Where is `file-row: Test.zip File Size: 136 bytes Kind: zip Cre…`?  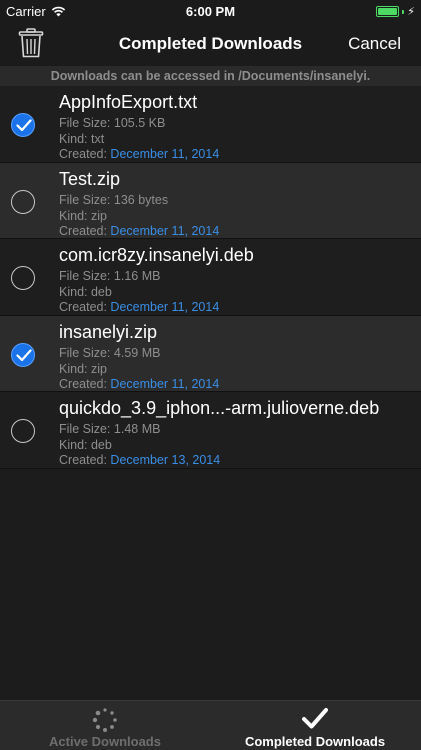 file-row: Test.zip File Size: 136 bytes Kind: zip Cre… is located at coordinates (210, 200).